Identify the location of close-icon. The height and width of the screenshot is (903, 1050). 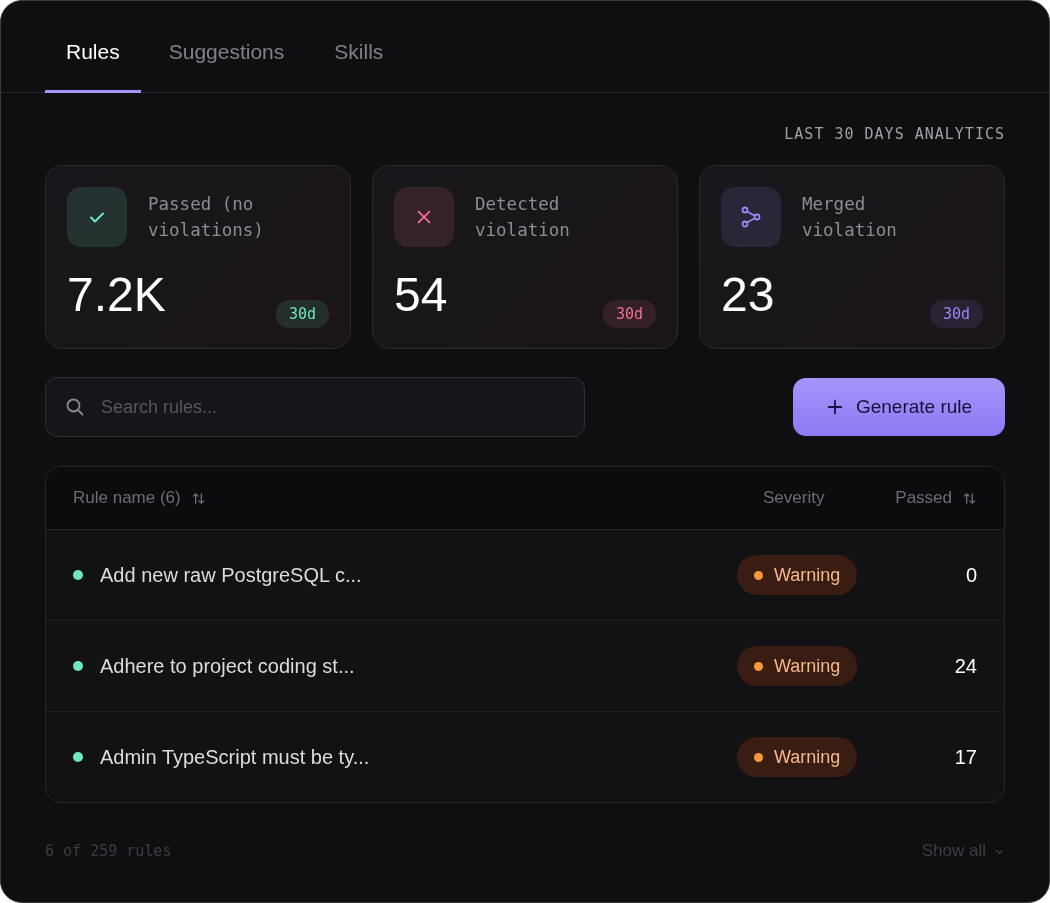
(424, 217).